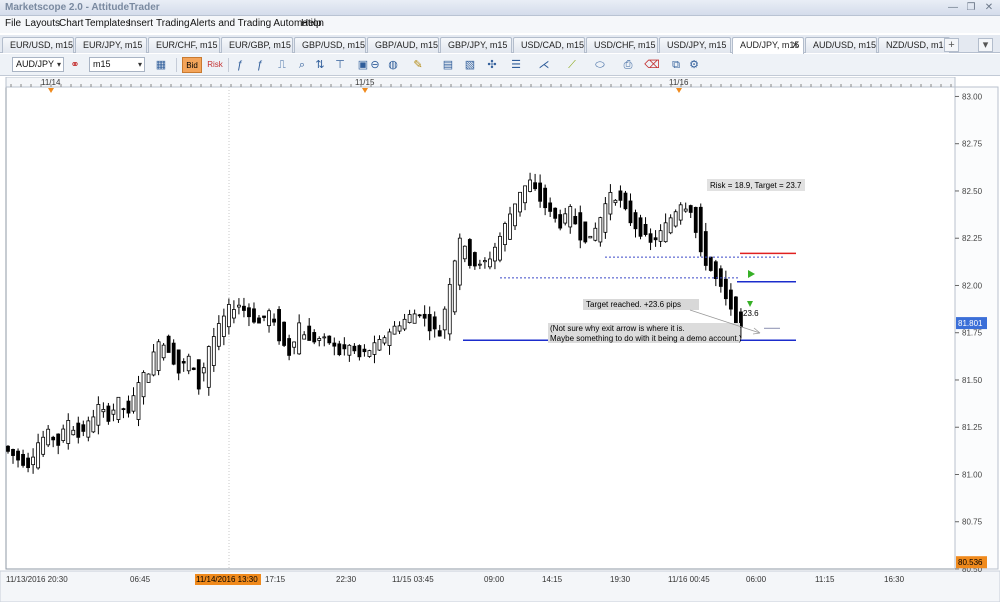 The image size is (1000, 602). Describe the element at coordinates (58, 64) in the screenshot. I see `chevron-down-icon: ▾` at that location.